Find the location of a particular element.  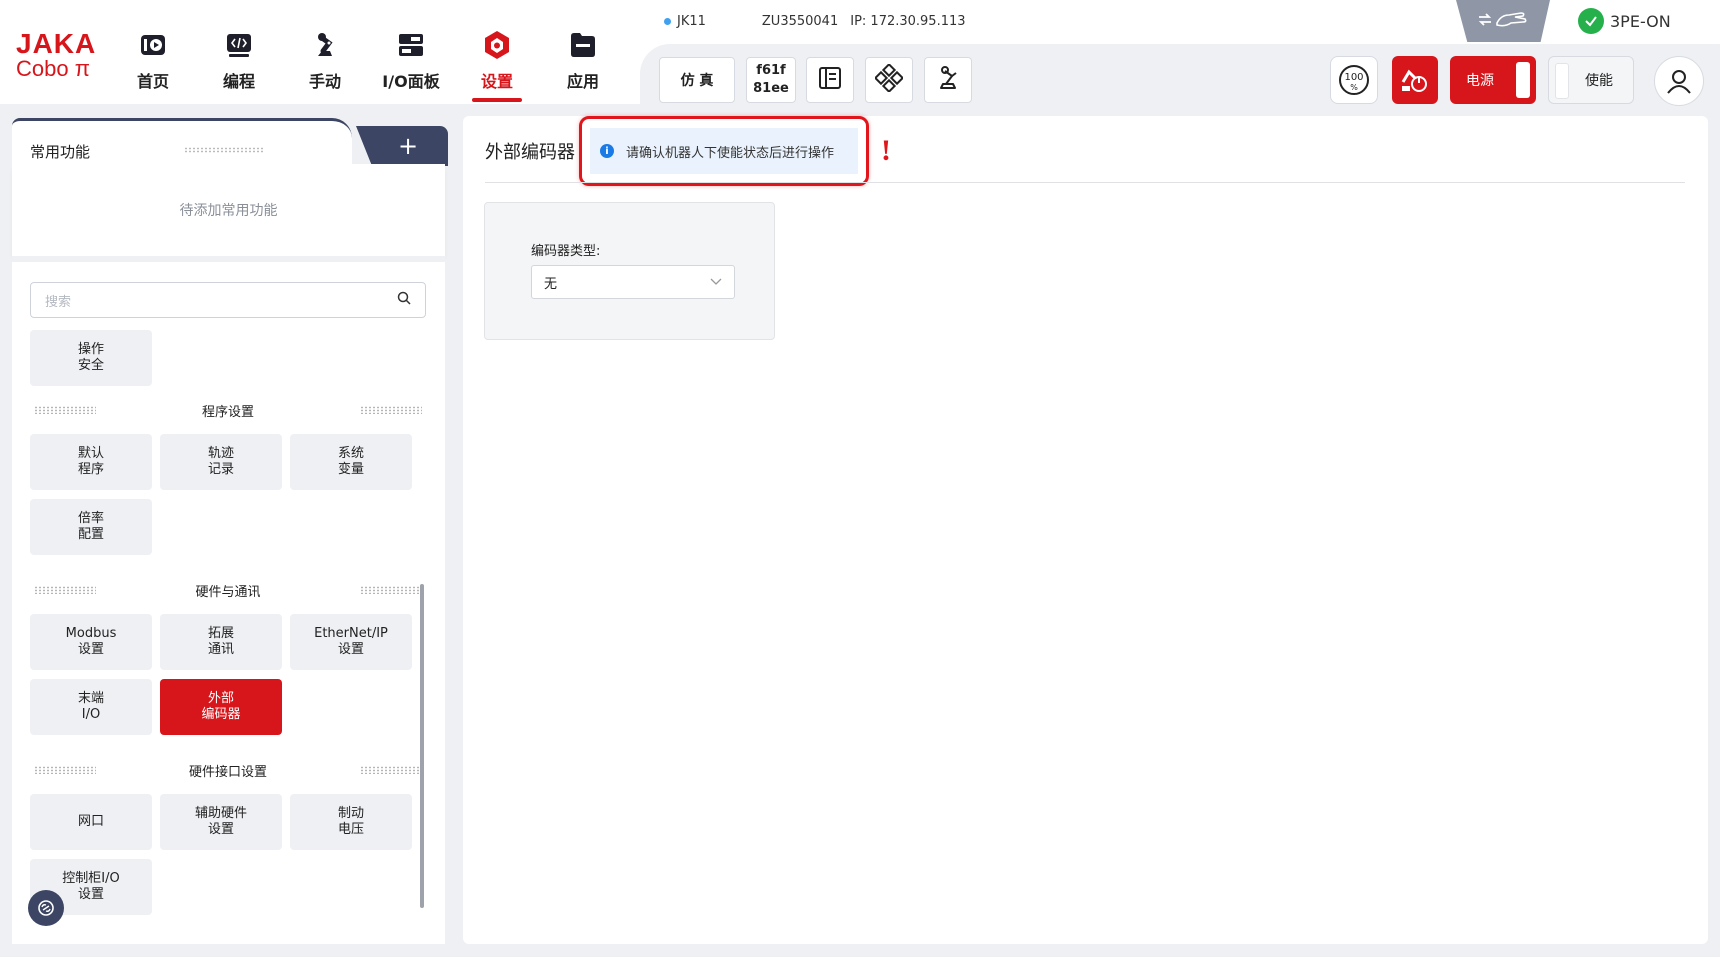

fn-network-port: 网口 is located at coordinates (91, 822).